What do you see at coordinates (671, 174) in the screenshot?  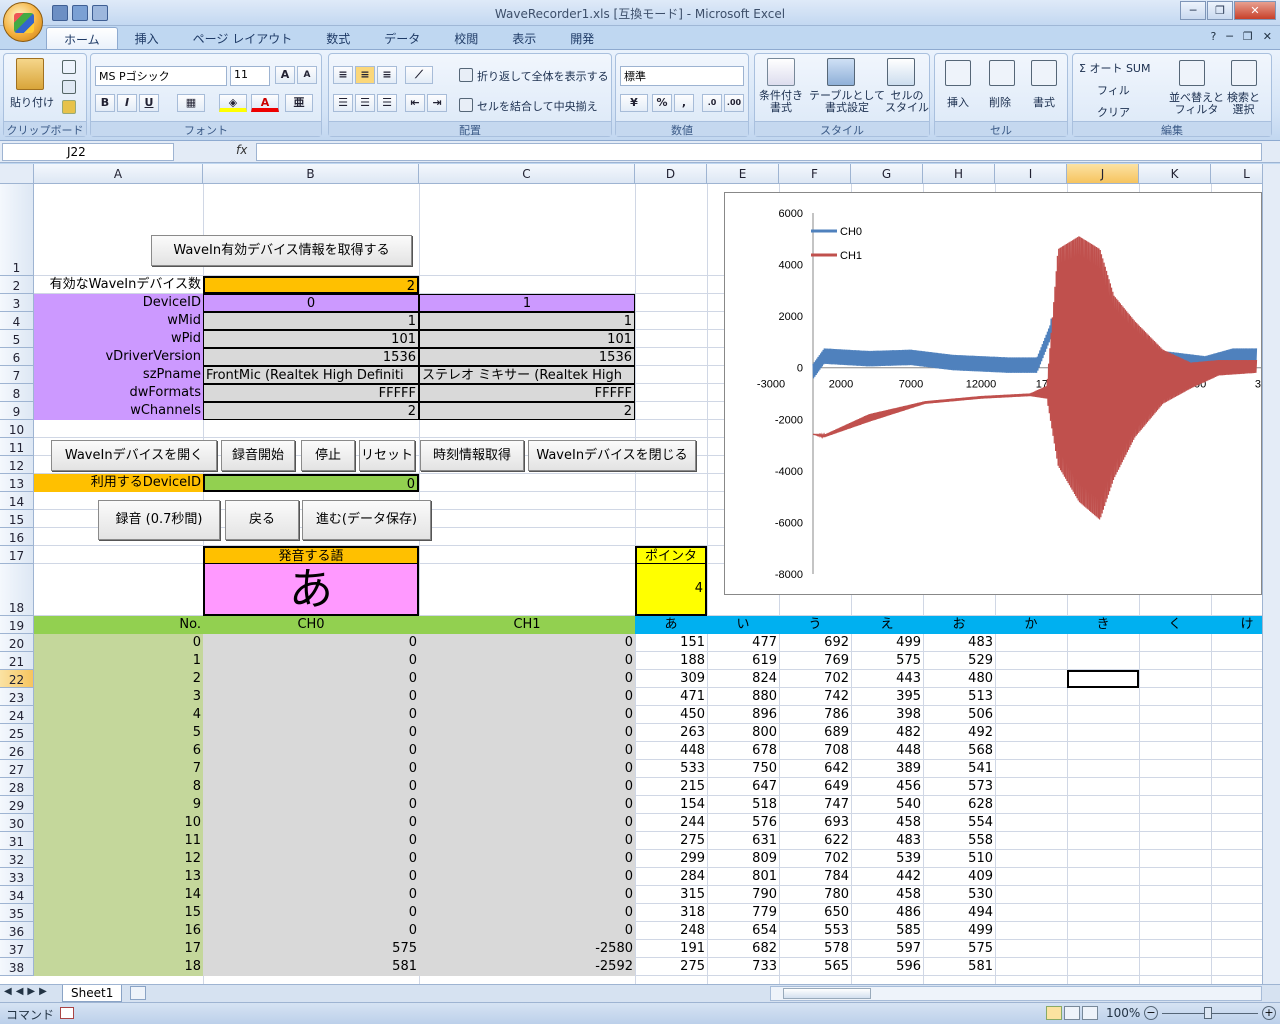 I see `col-header-D: D` at bounding box center [671, 174].